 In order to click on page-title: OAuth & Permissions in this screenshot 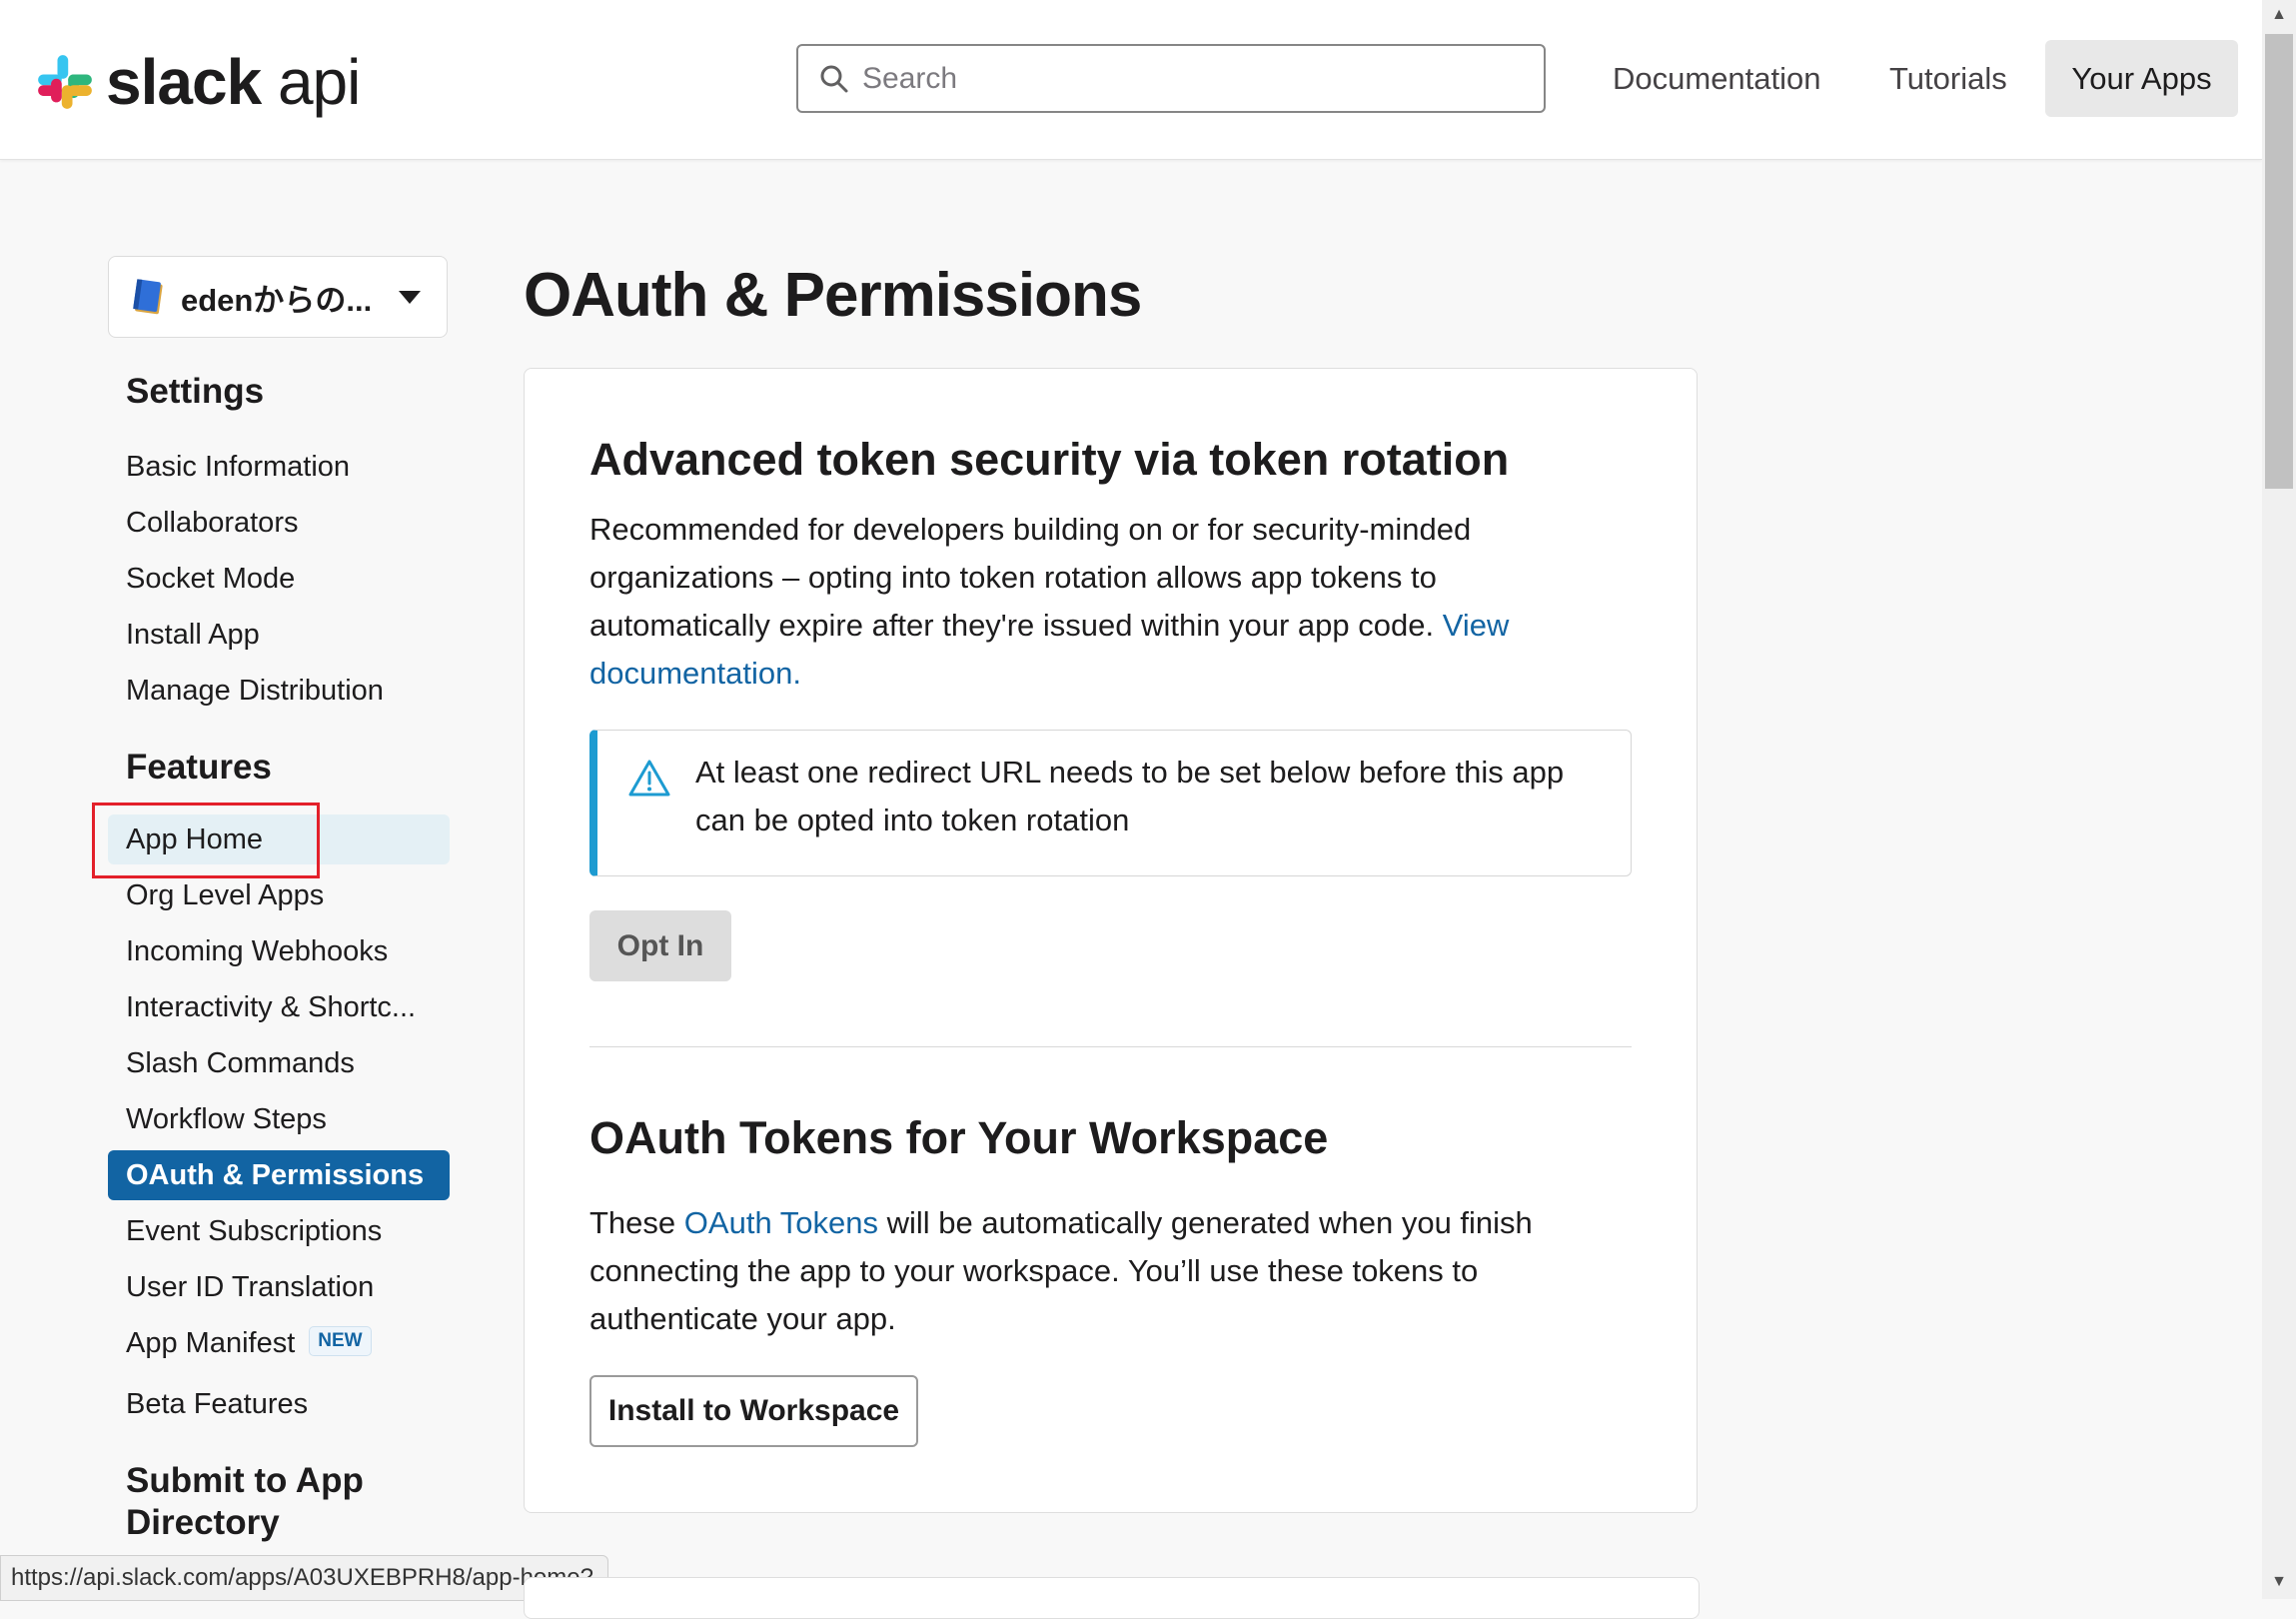, I will do `click(833, 295)`.